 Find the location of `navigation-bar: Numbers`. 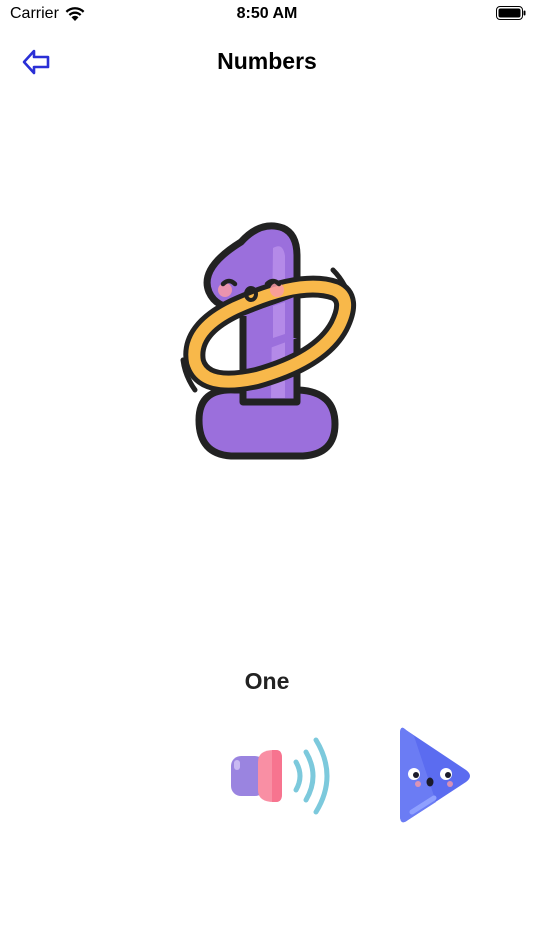

navigation-bar: Numbers is located at coordinates (267, 62).